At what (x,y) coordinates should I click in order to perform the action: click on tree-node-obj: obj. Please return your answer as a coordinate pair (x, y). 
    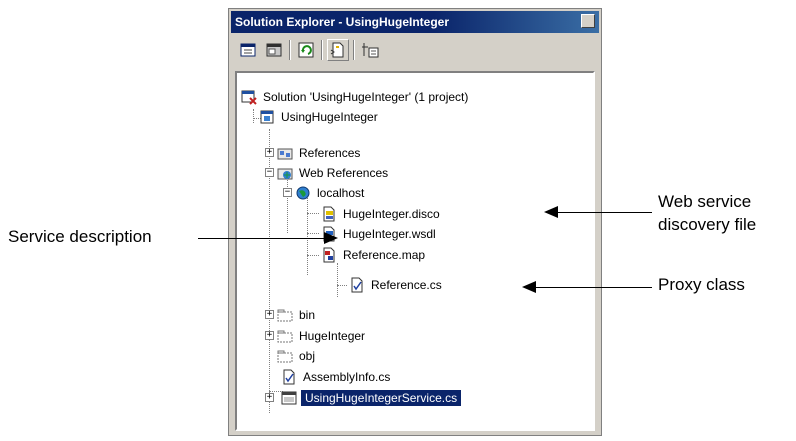
    Looking at the image, I should click on (297, 356).